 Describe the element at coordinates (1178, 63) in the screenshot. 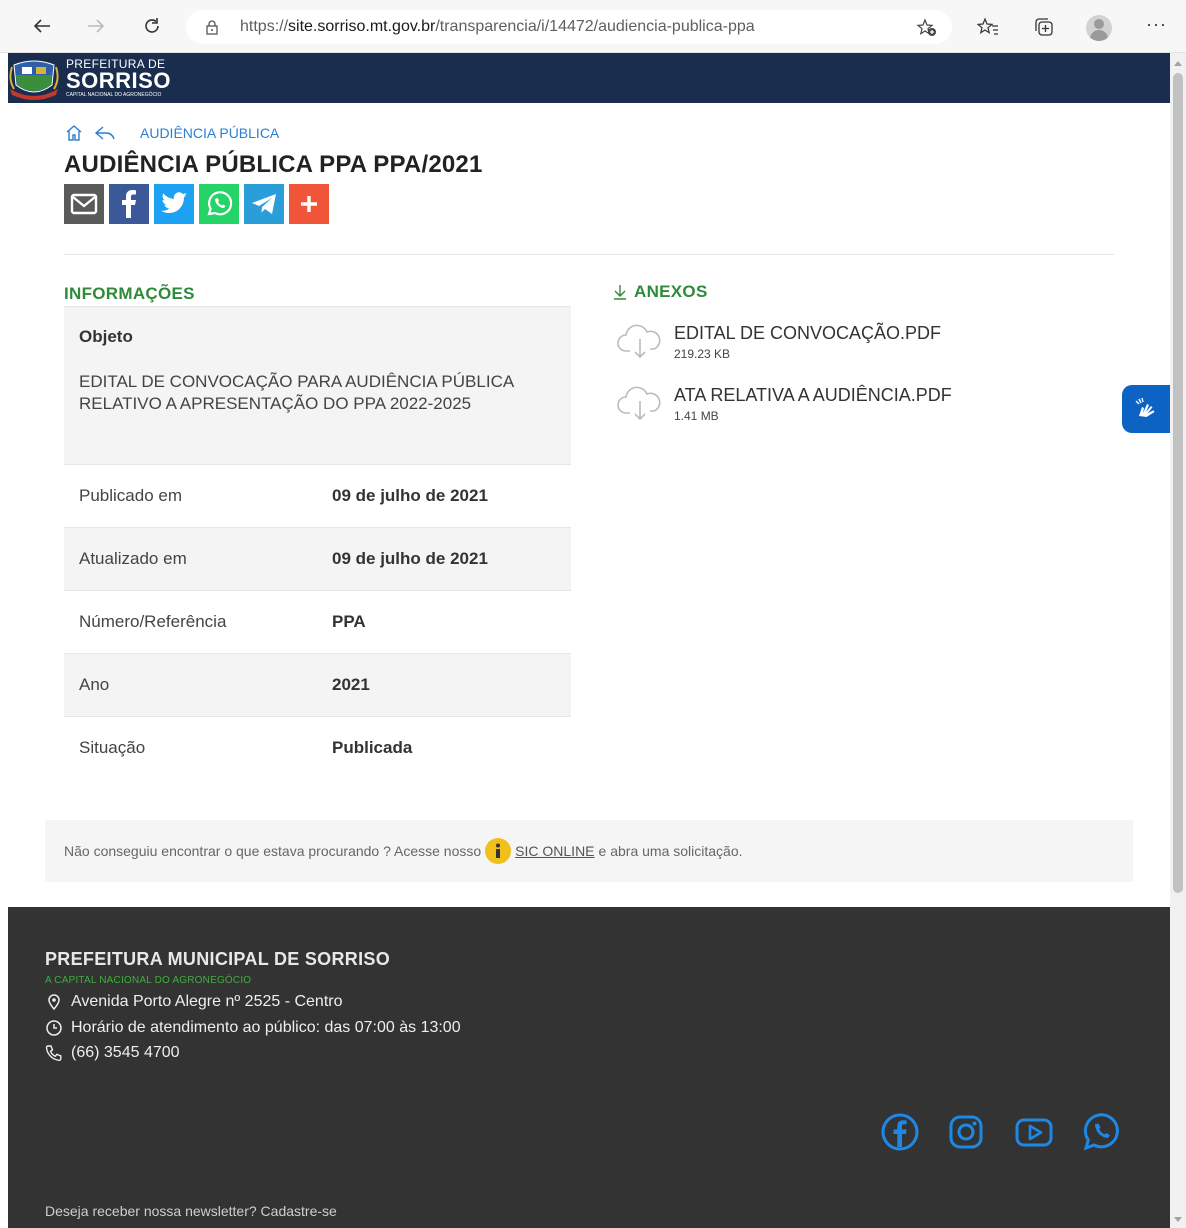

I see `scroll-up-arrow` at that location.